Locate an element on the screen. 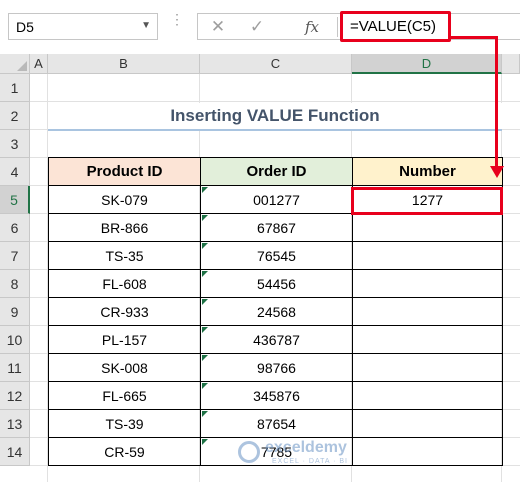 The width and height of the screenshot is (520, 482). cell-value: 87654 is located at coordinates (276, 423).